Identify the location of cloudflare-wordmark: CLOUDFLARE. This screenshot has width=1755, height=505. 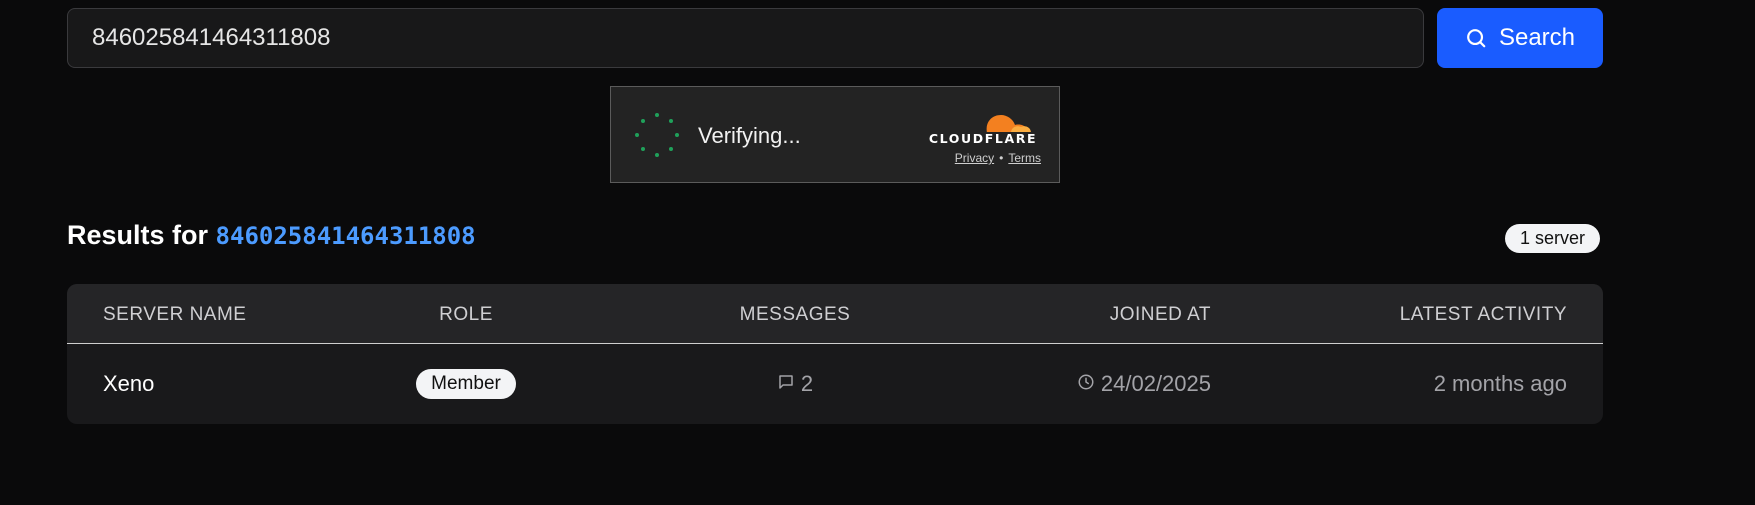
(983, 138).